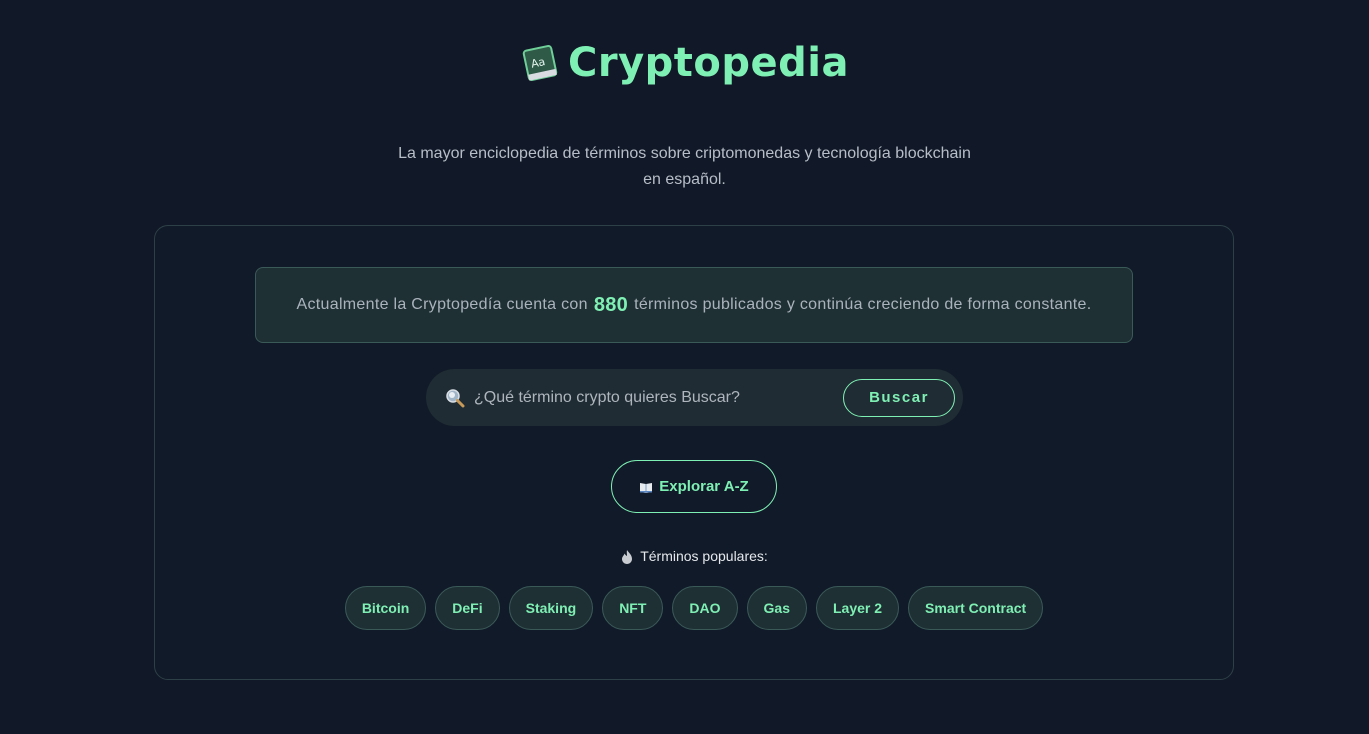 The height and width of the screenshot is (734, 1369). I want to click on popular-terms-label: Términos populares:, so click(704, 556).